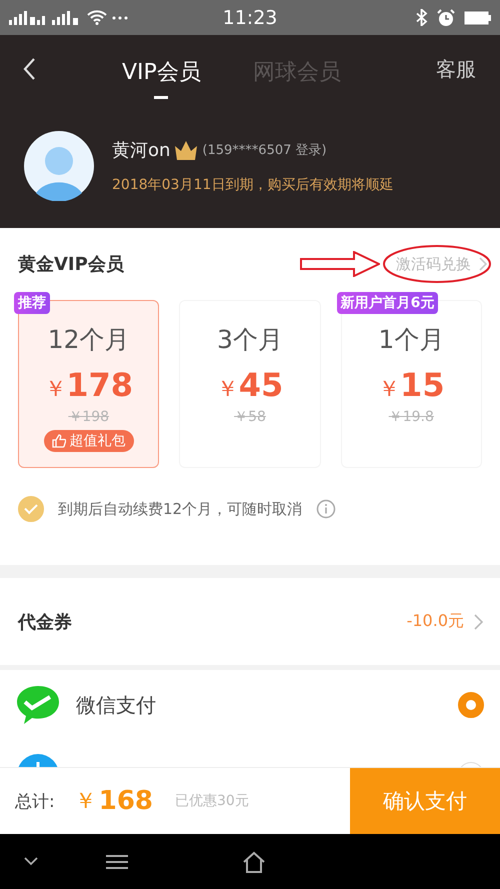 This screenshot has width=500, height=889. I want to click on plan-badge: 新用户首月6元, so click(387, 303).